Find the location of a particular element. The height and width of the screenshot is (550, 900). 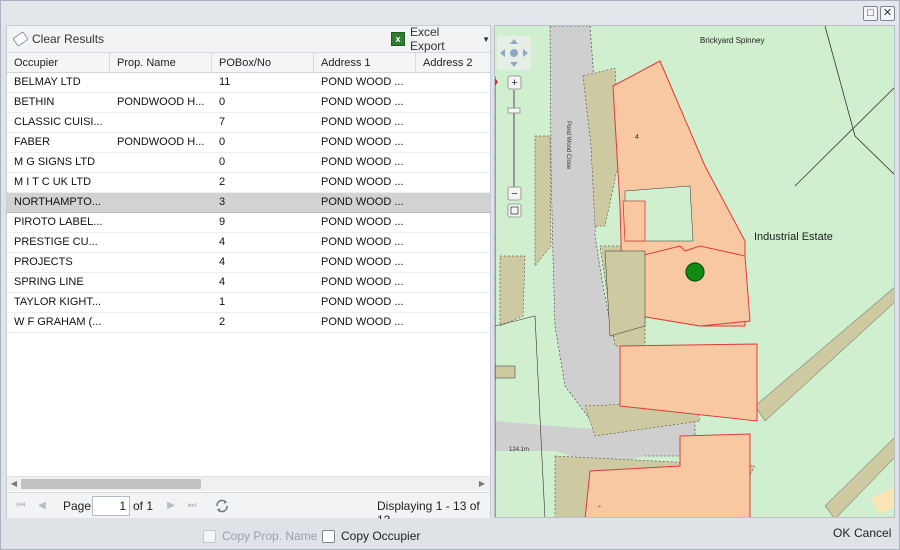

copy-prop-name-label: Copy Prop. Name is located at coordinates (270, 536).